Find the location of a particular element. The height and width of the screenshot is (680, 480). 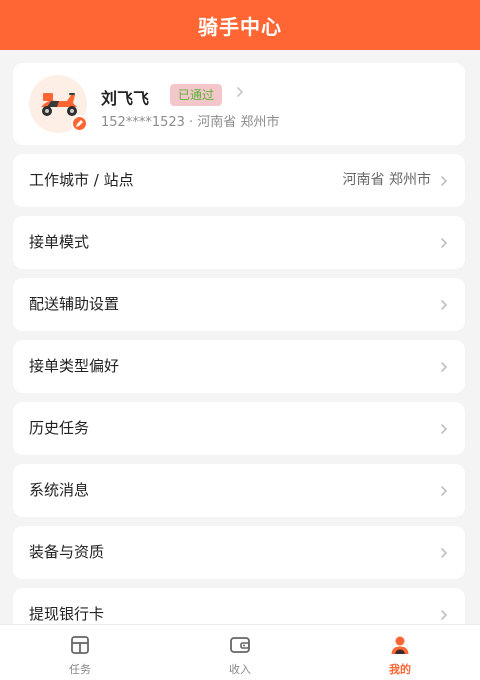

pencil-icon is located at coordinates (79, 123).